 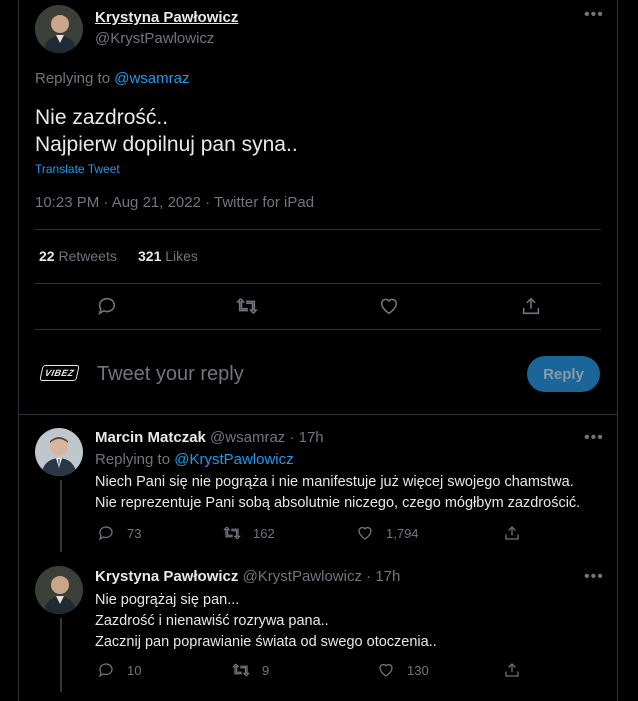 What do you see at coordinates (212, 621) in the screenshot?
I see `tweet-text-line: Zazdrość i nienawiść rozrywa pana..` at bounding box center [212, 621].